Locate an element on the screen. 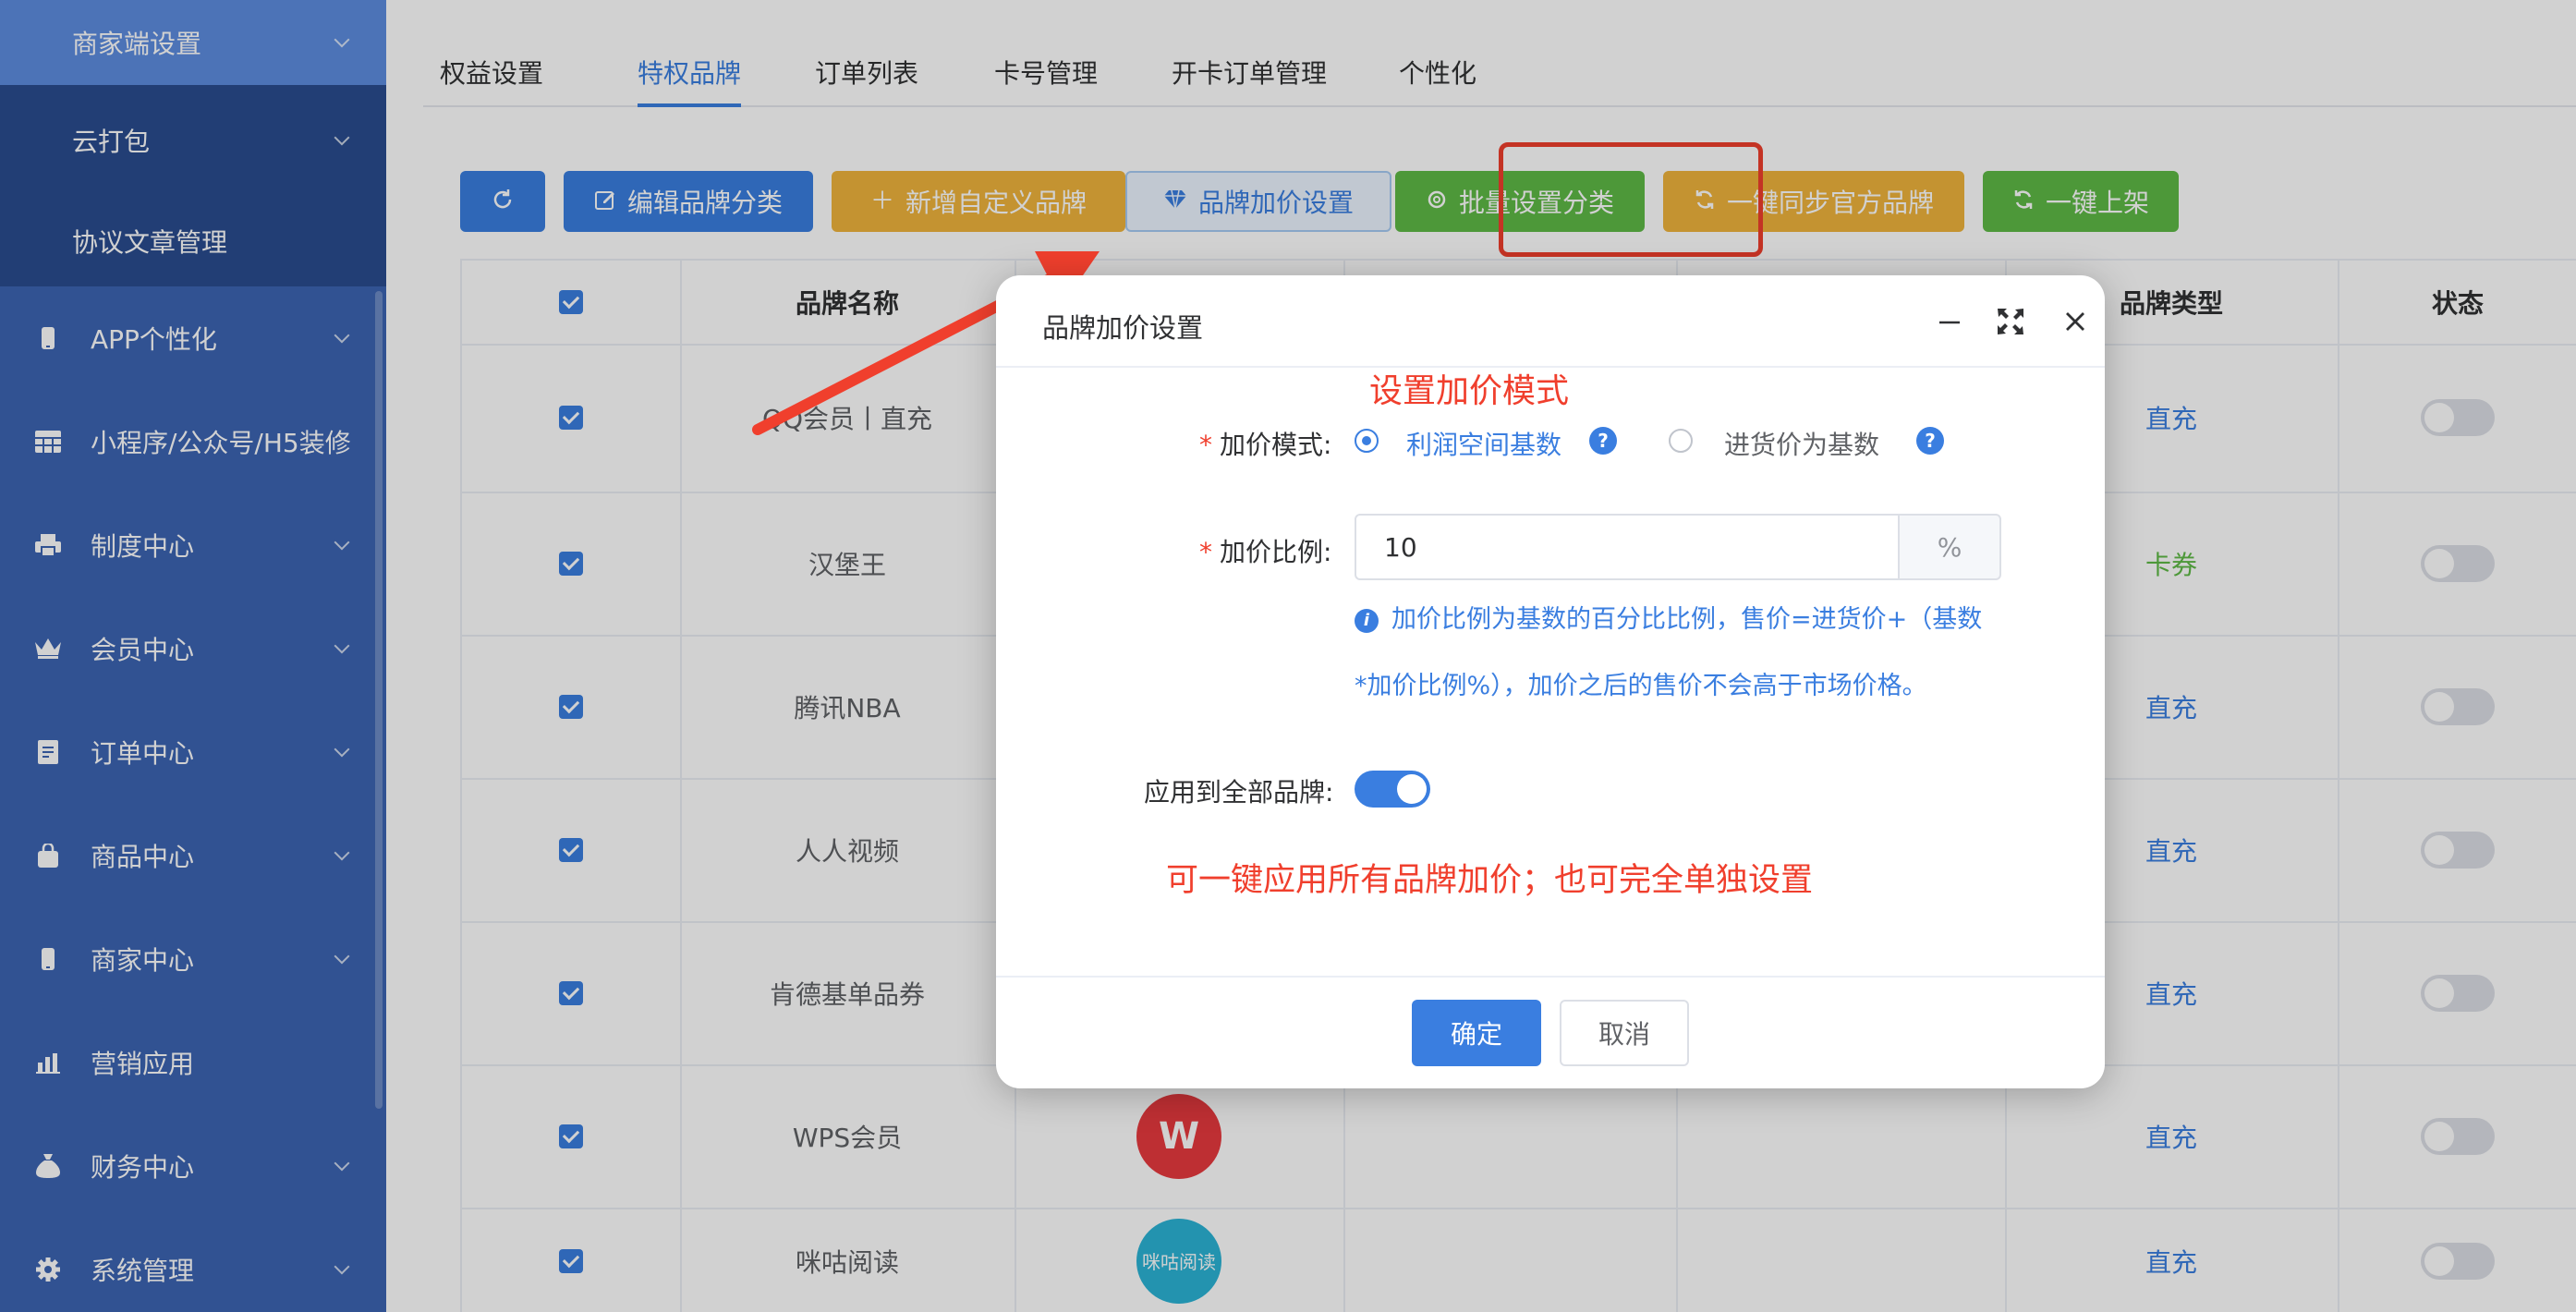 The image size is (2576, 1312). markup-mode-label-text: 加价模式: is located at coordinates (1276, 445).